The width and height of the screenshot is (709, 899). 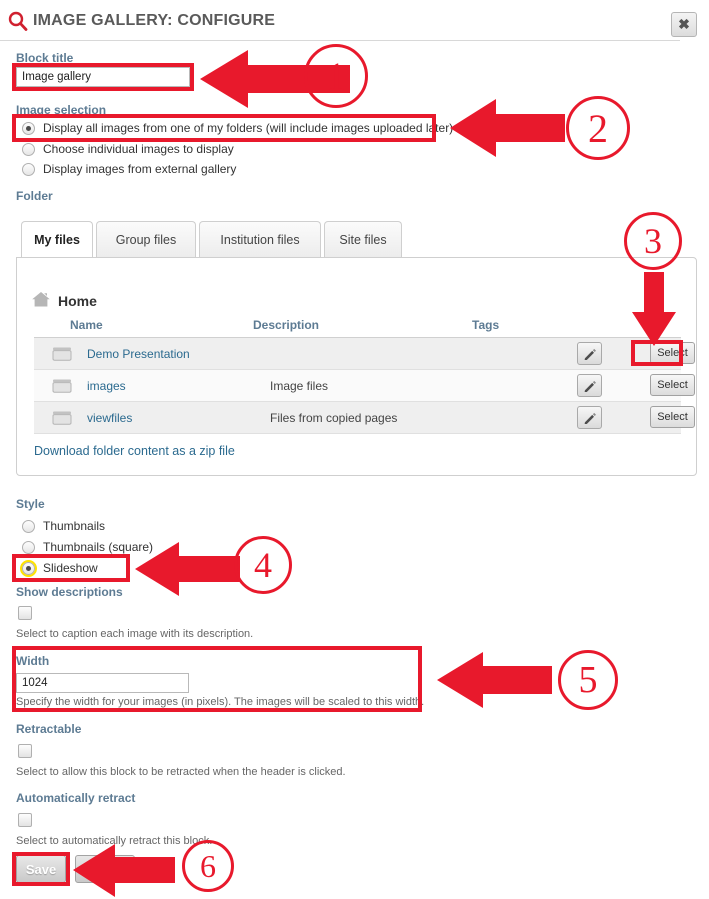 I want to click on radio-choose-individual, so click(x=28, y=149).